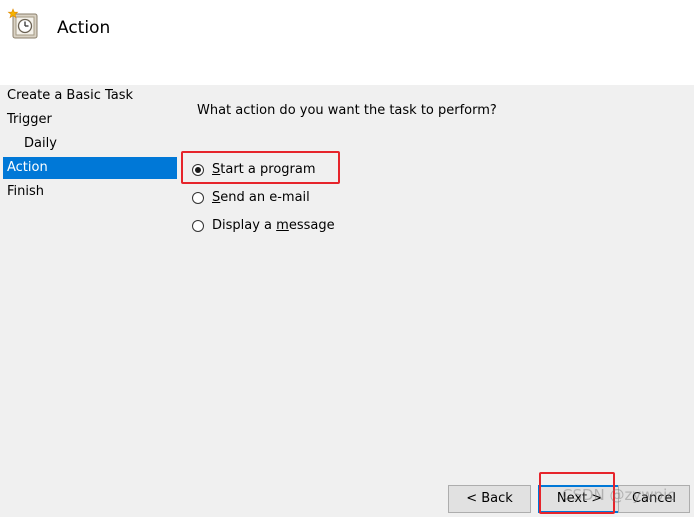 The image size is (694, 517). Describe the element at coordinates (273, 226) in the screenshot. I see `radio-label-display-message: Display a message` at that location.